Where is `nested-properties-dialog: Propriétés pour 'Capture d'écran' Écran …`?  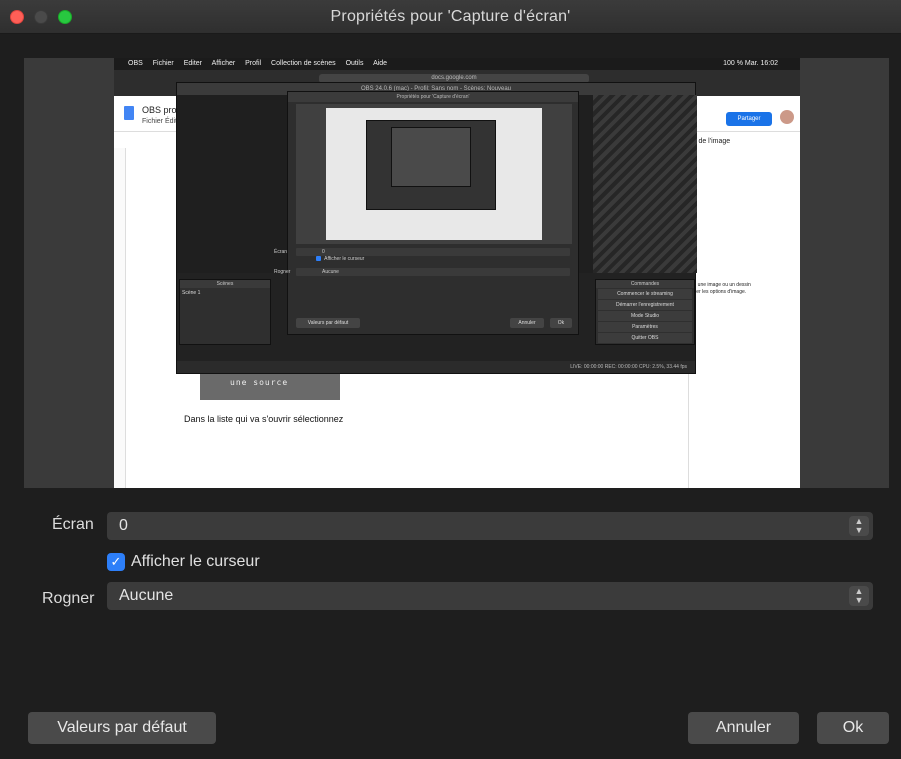
nested-properties-dialog: Propriétés pour 'Capture d'écran' Écran … is located at coordinates (426, 213).